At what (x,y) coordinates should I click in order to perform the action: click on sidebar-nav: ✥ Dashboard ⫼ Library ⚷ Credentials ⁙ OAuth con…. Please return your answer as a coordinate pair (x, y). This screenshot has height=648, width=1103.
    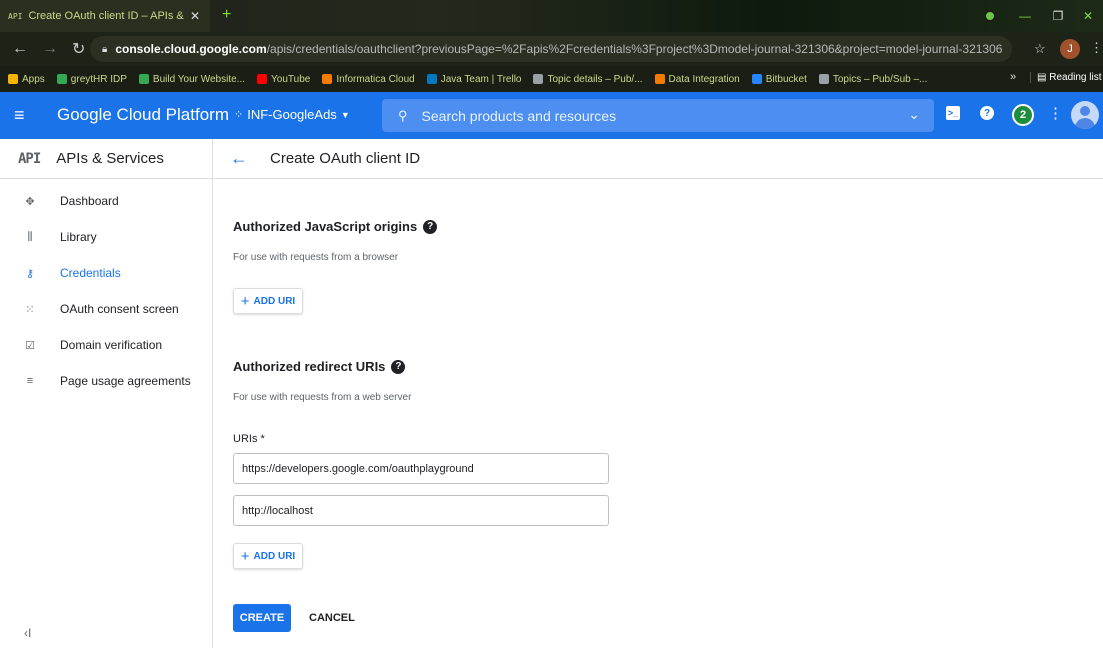
    Looking at the image, I should click on (106, 289).